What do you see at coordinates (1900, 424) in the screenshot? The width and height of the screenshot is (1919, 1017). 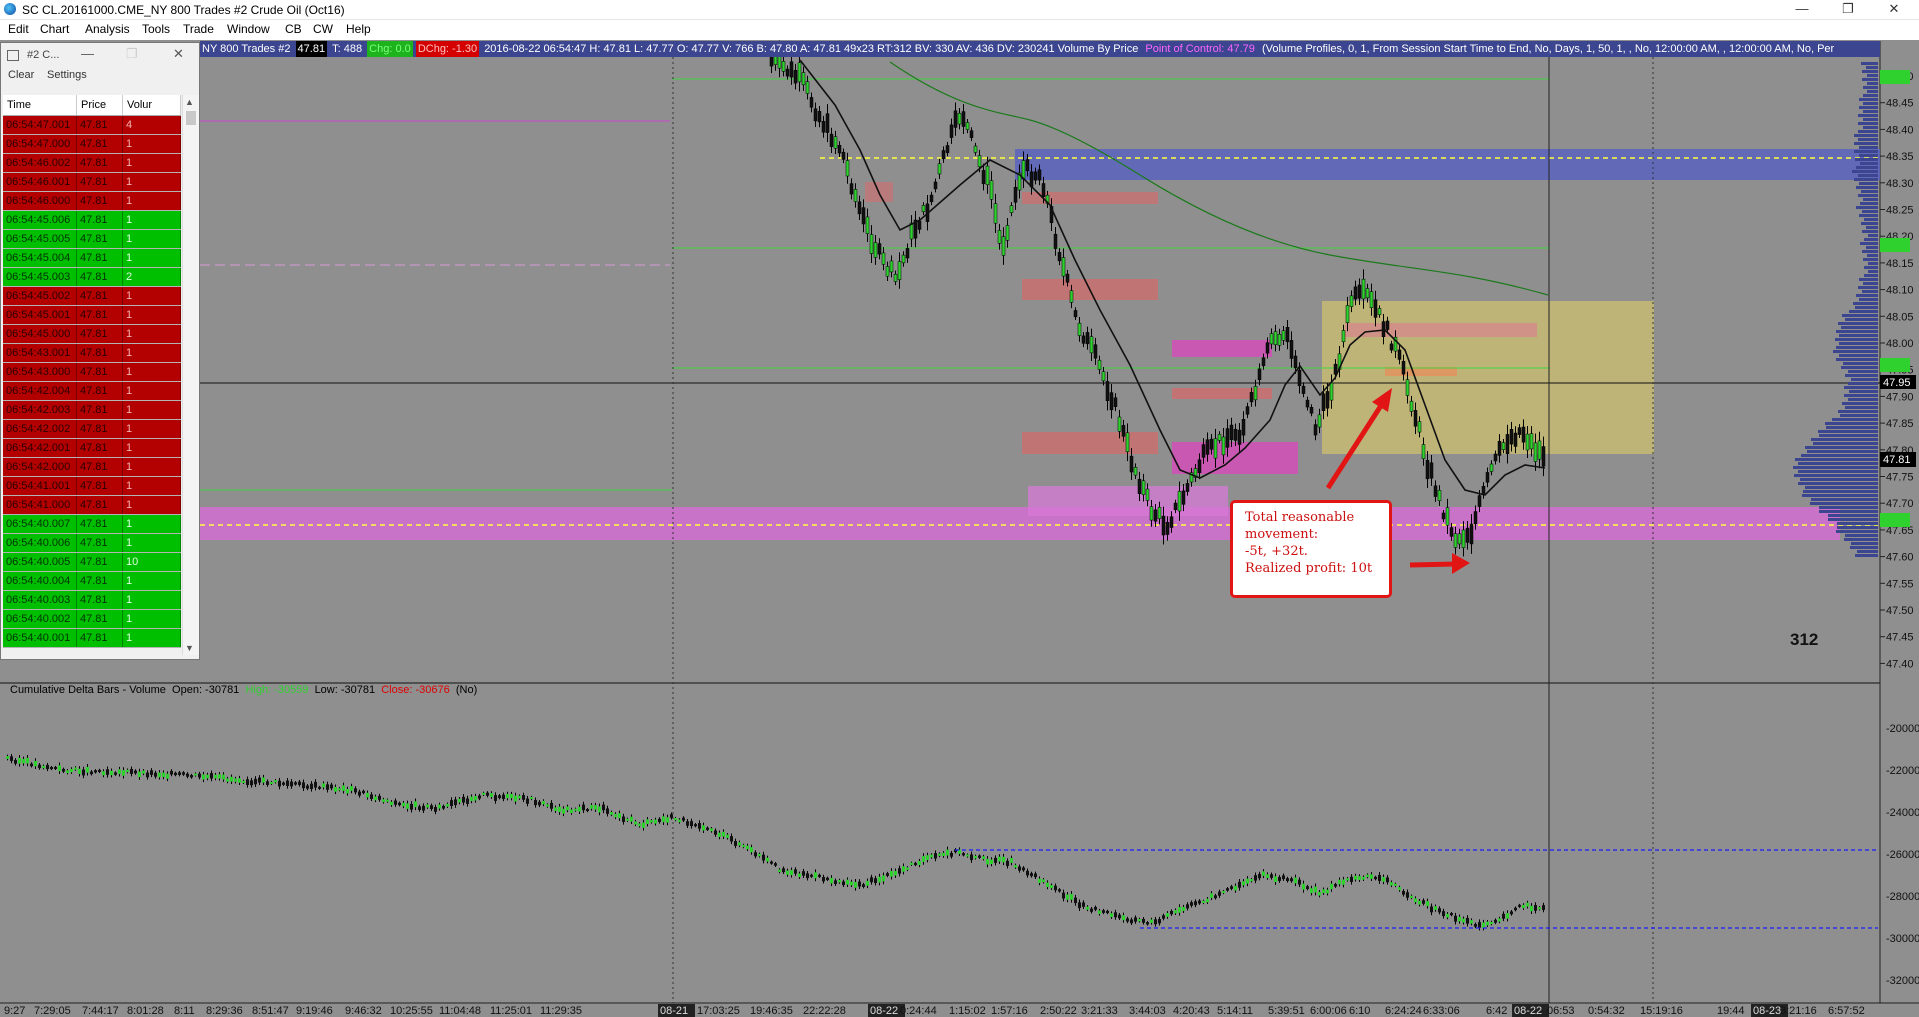 I see `price-label: 47.85` at bounding box center [1900, 424].